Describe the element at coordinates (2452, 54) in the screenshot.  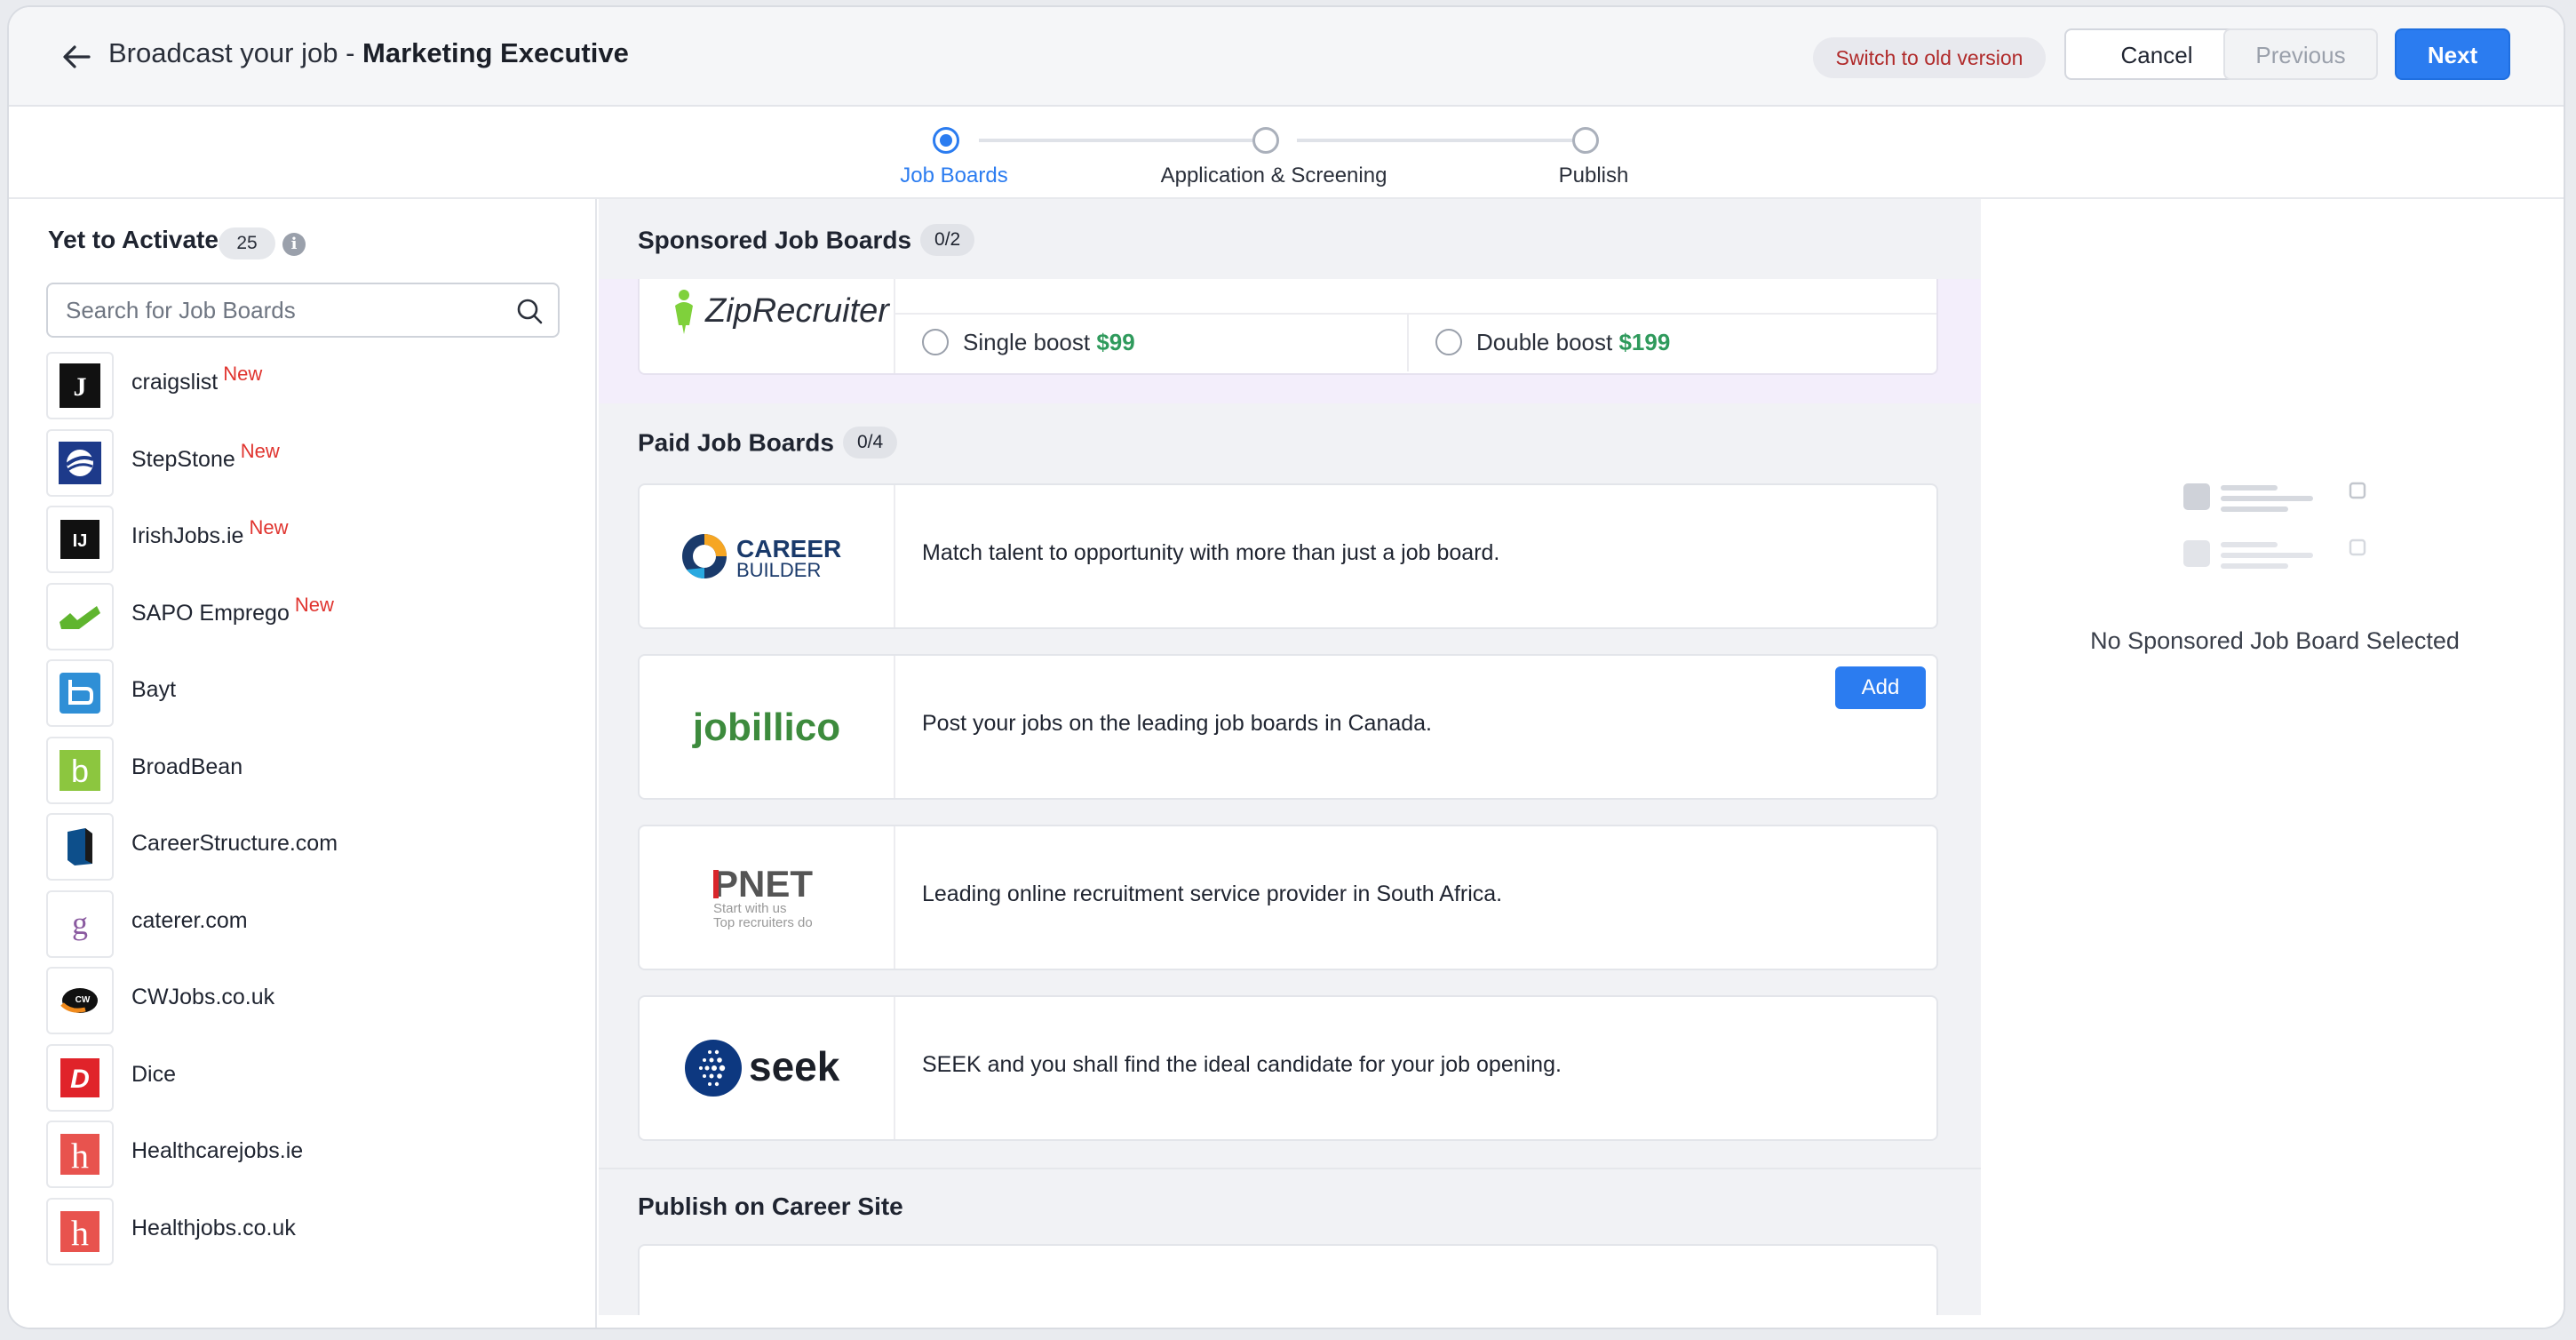
I see `next-button: Next` at that location.